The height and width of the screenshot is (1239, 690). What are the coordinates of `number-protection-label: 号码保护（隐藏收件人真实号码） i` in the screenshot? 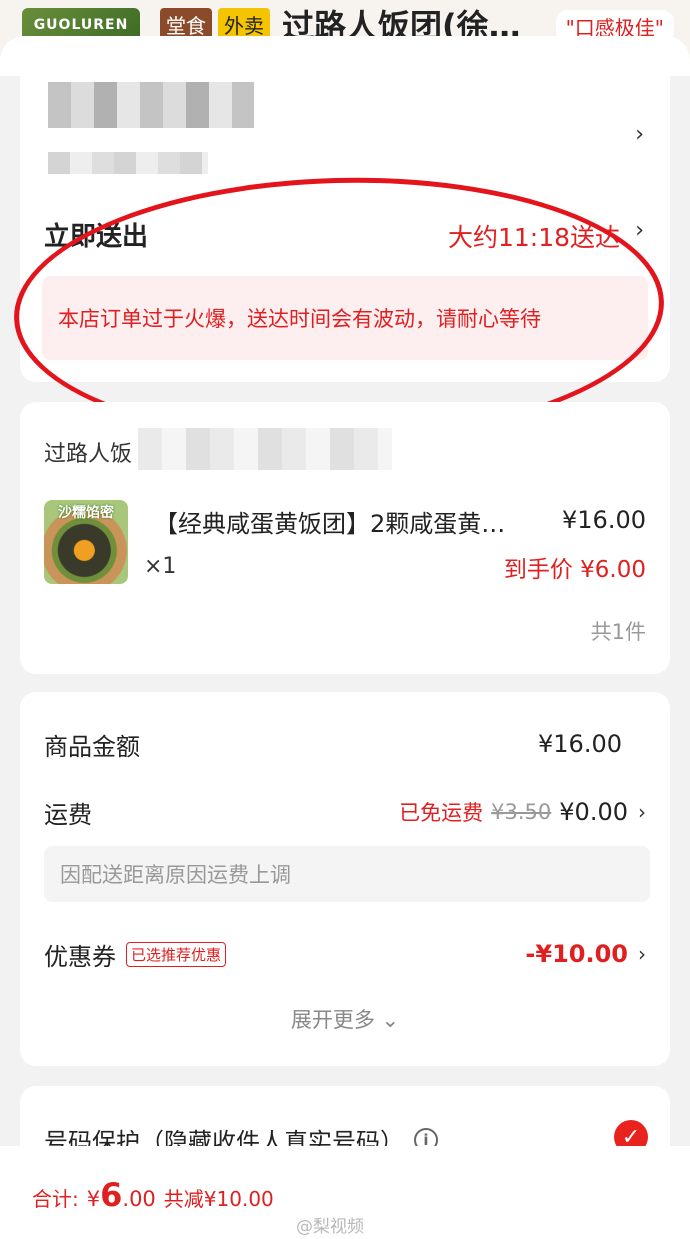 It's located at (241, 1134).